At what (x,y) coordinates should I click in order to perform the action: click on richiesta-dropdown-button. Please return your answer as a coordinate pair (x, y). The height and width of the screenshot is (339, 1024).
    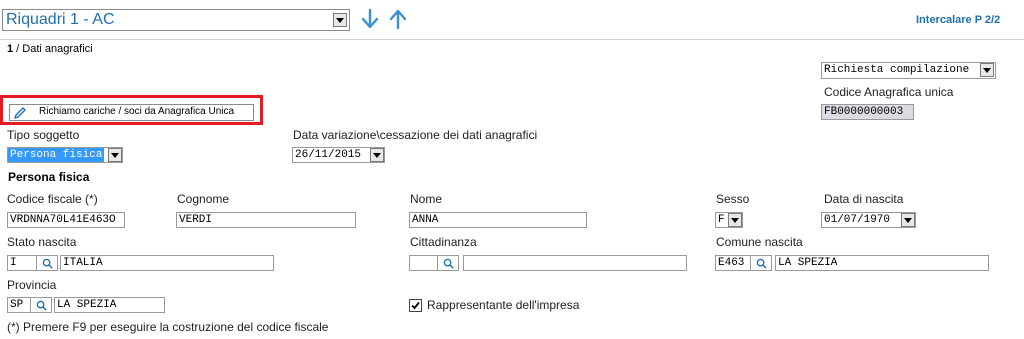
    Looking at the image, I should click on (987, 70).